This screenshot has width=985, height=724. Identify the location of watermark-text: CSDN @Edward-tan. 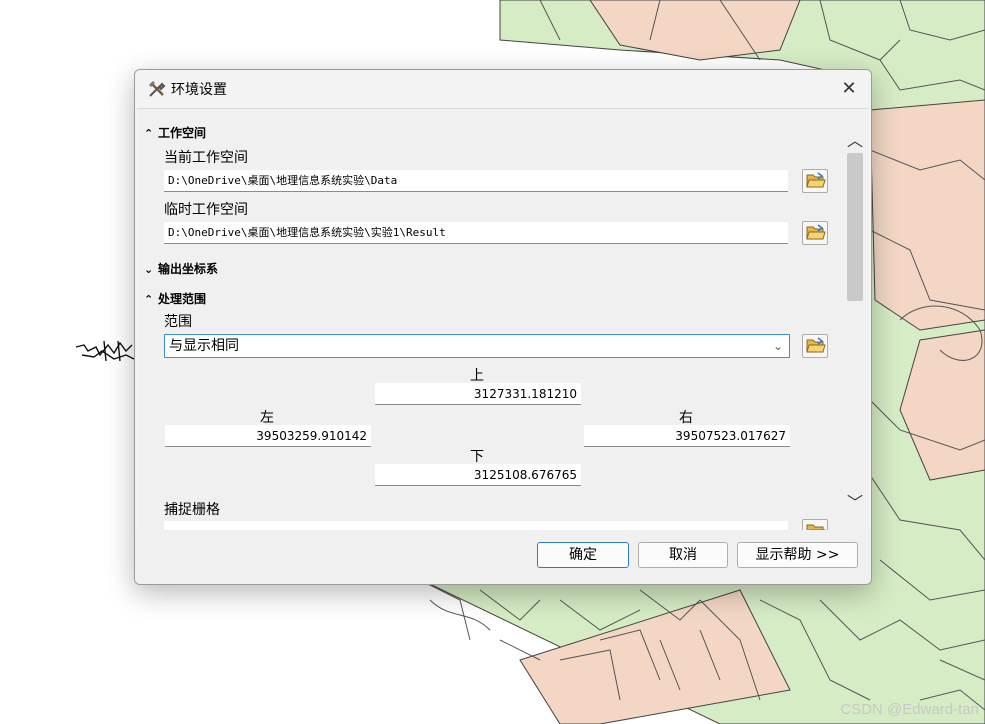
(909, 709).